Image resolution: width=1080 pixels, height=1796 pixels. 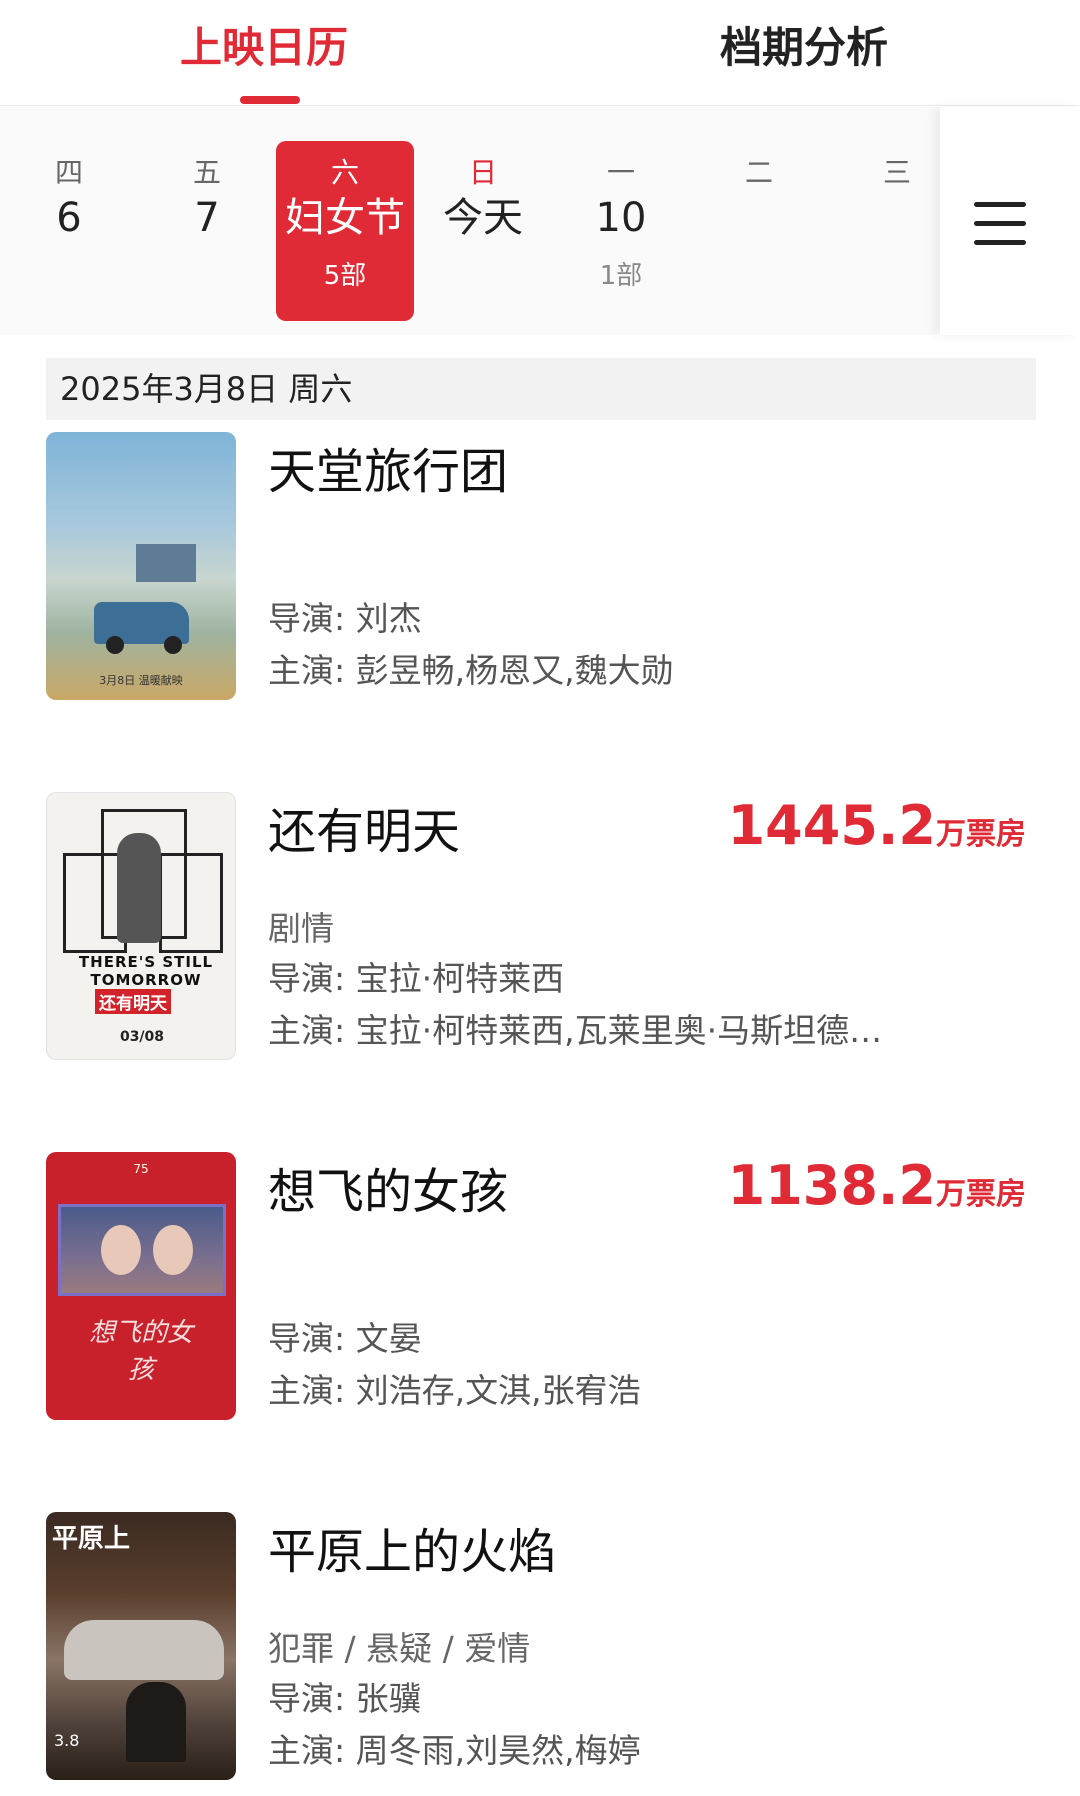 What do you see at coordinates (345, 218) in the screenshot?
I see `day-label: 妇女节` at bounding box center [345, 218].